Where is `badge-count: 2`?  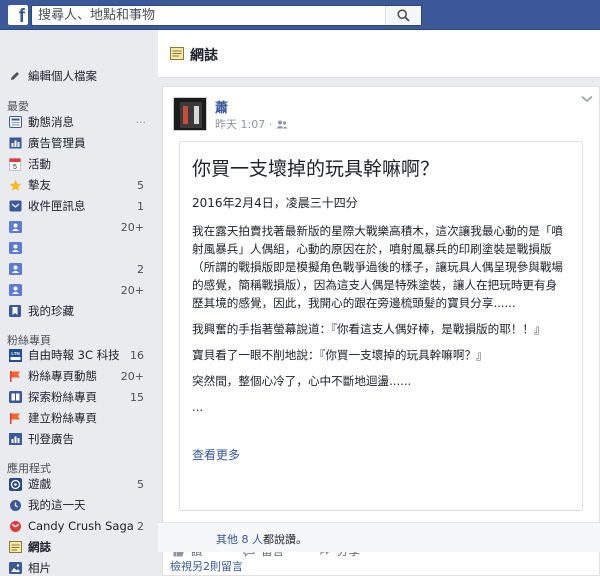 badge-count: 2 is located at coordinates (140, 526).